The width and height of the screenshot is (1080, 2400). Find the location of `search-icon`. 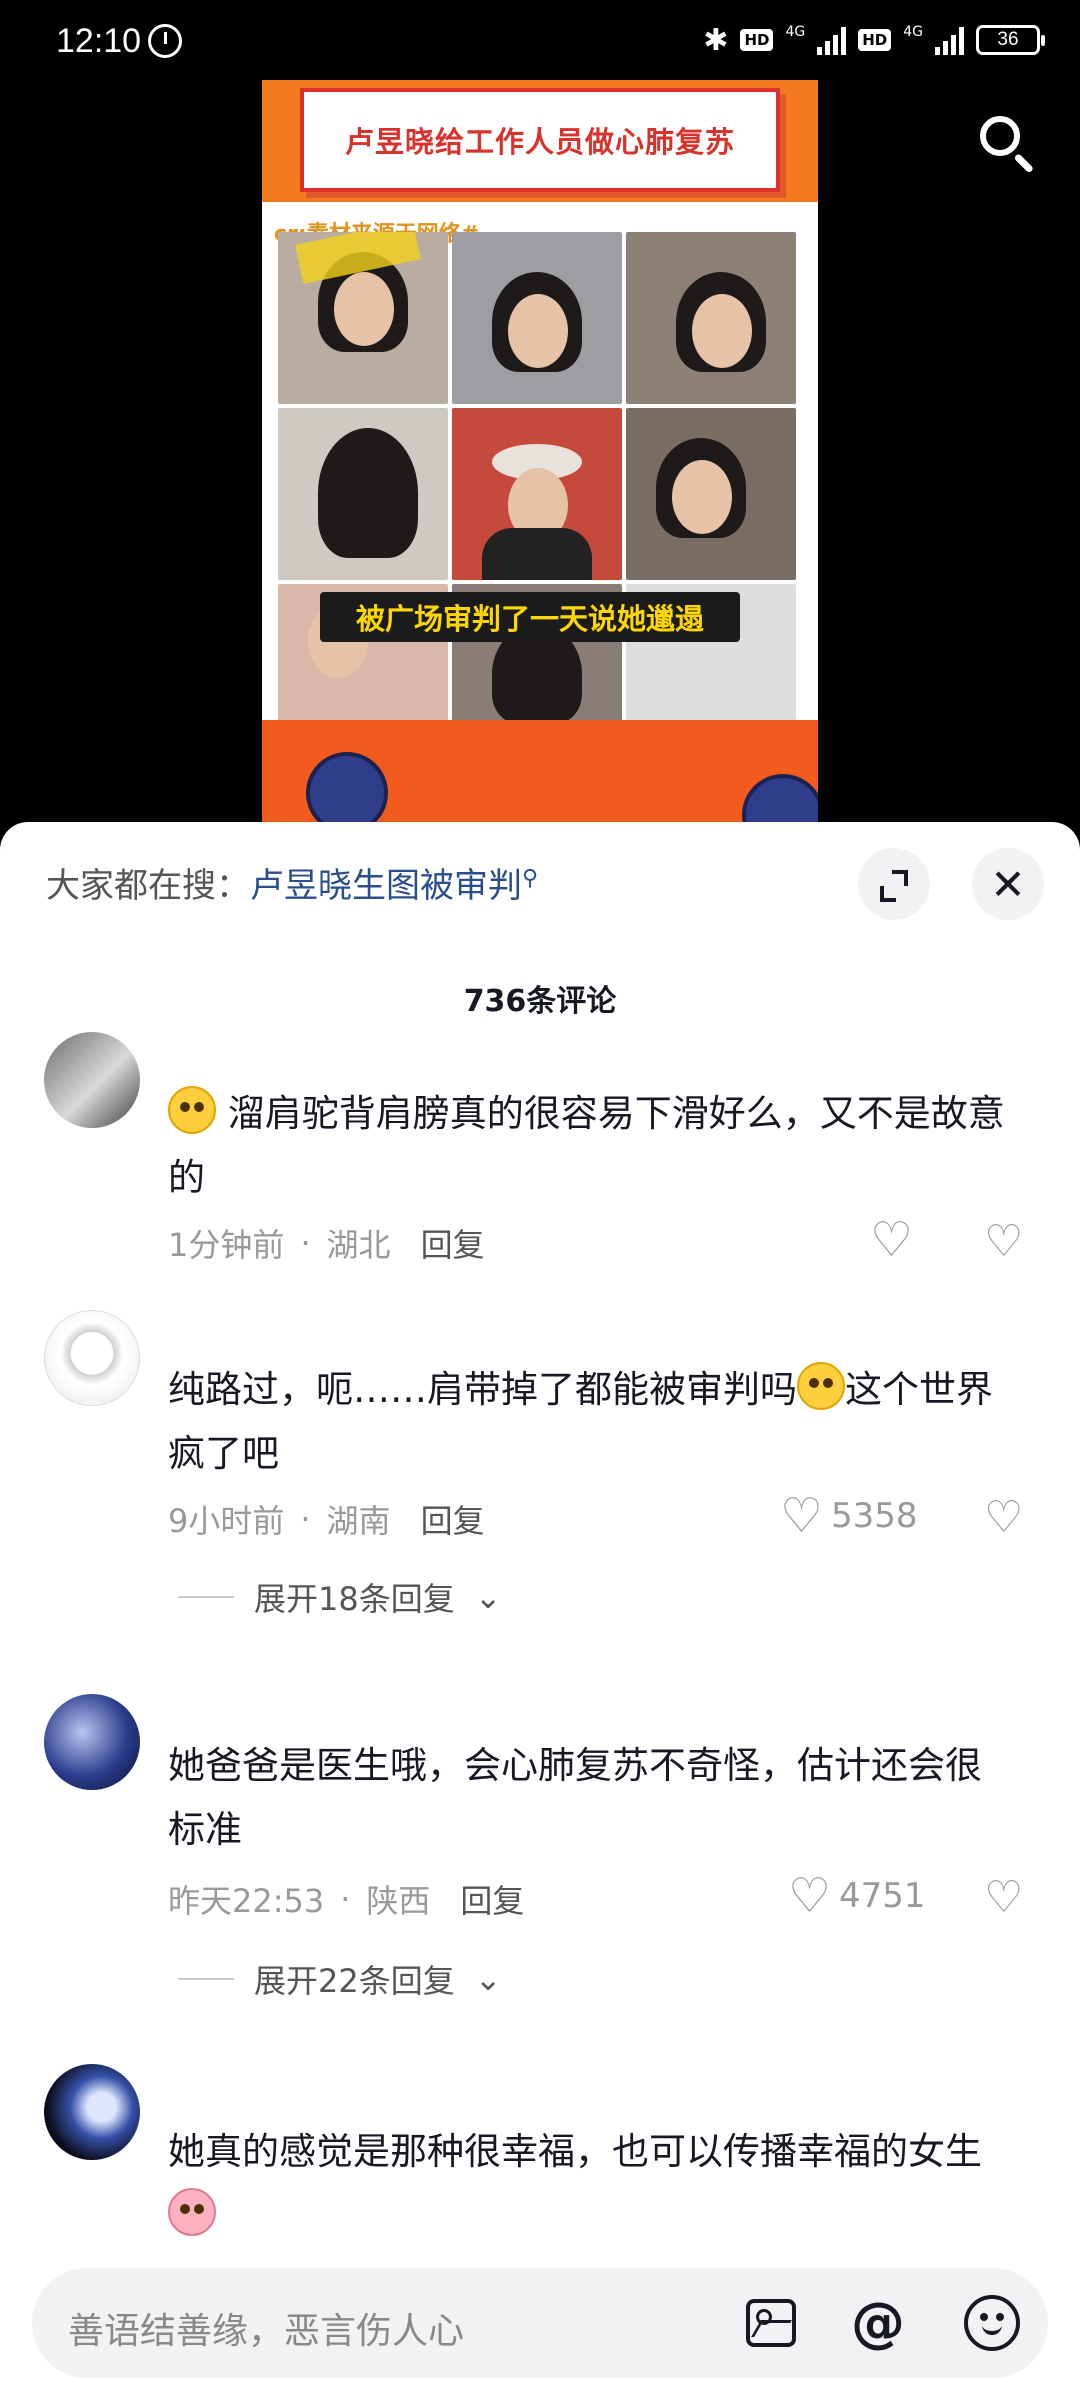

search-icon is located at coordinates (1006, 143).